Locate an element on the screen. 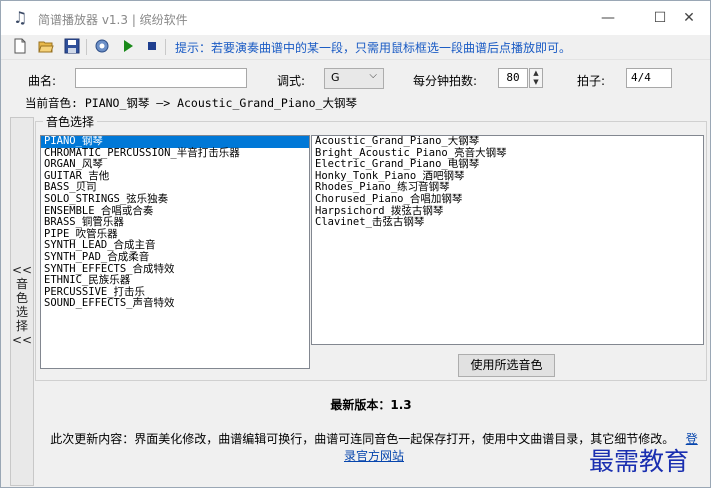 The image size is (711, 488). bpm-label: 每分钟拍数: is located at coordinates (445, 81).